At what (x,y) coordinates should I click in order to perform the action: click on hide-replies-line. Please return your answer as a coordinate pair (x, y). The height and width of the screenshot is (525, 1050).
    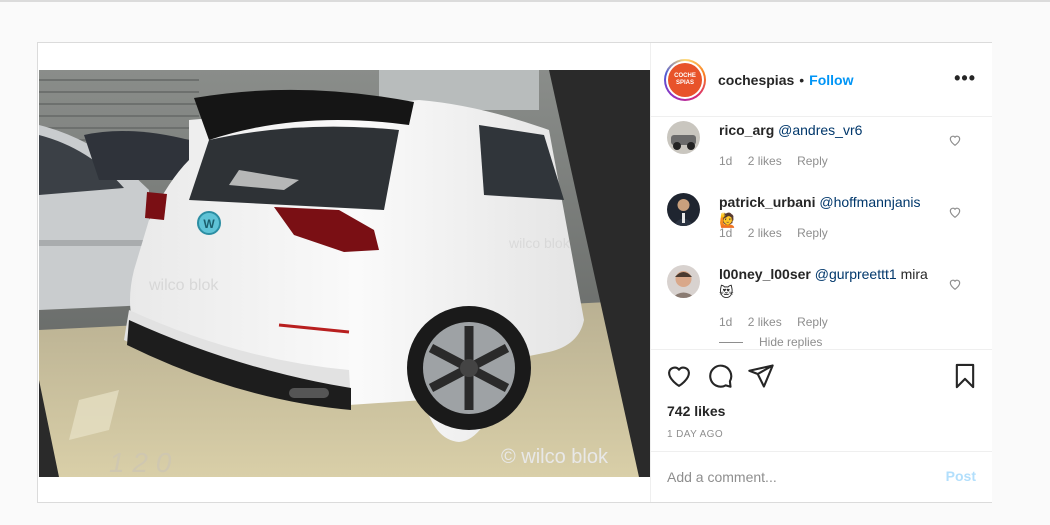
    Looking at the image, I should click on (731, 342).